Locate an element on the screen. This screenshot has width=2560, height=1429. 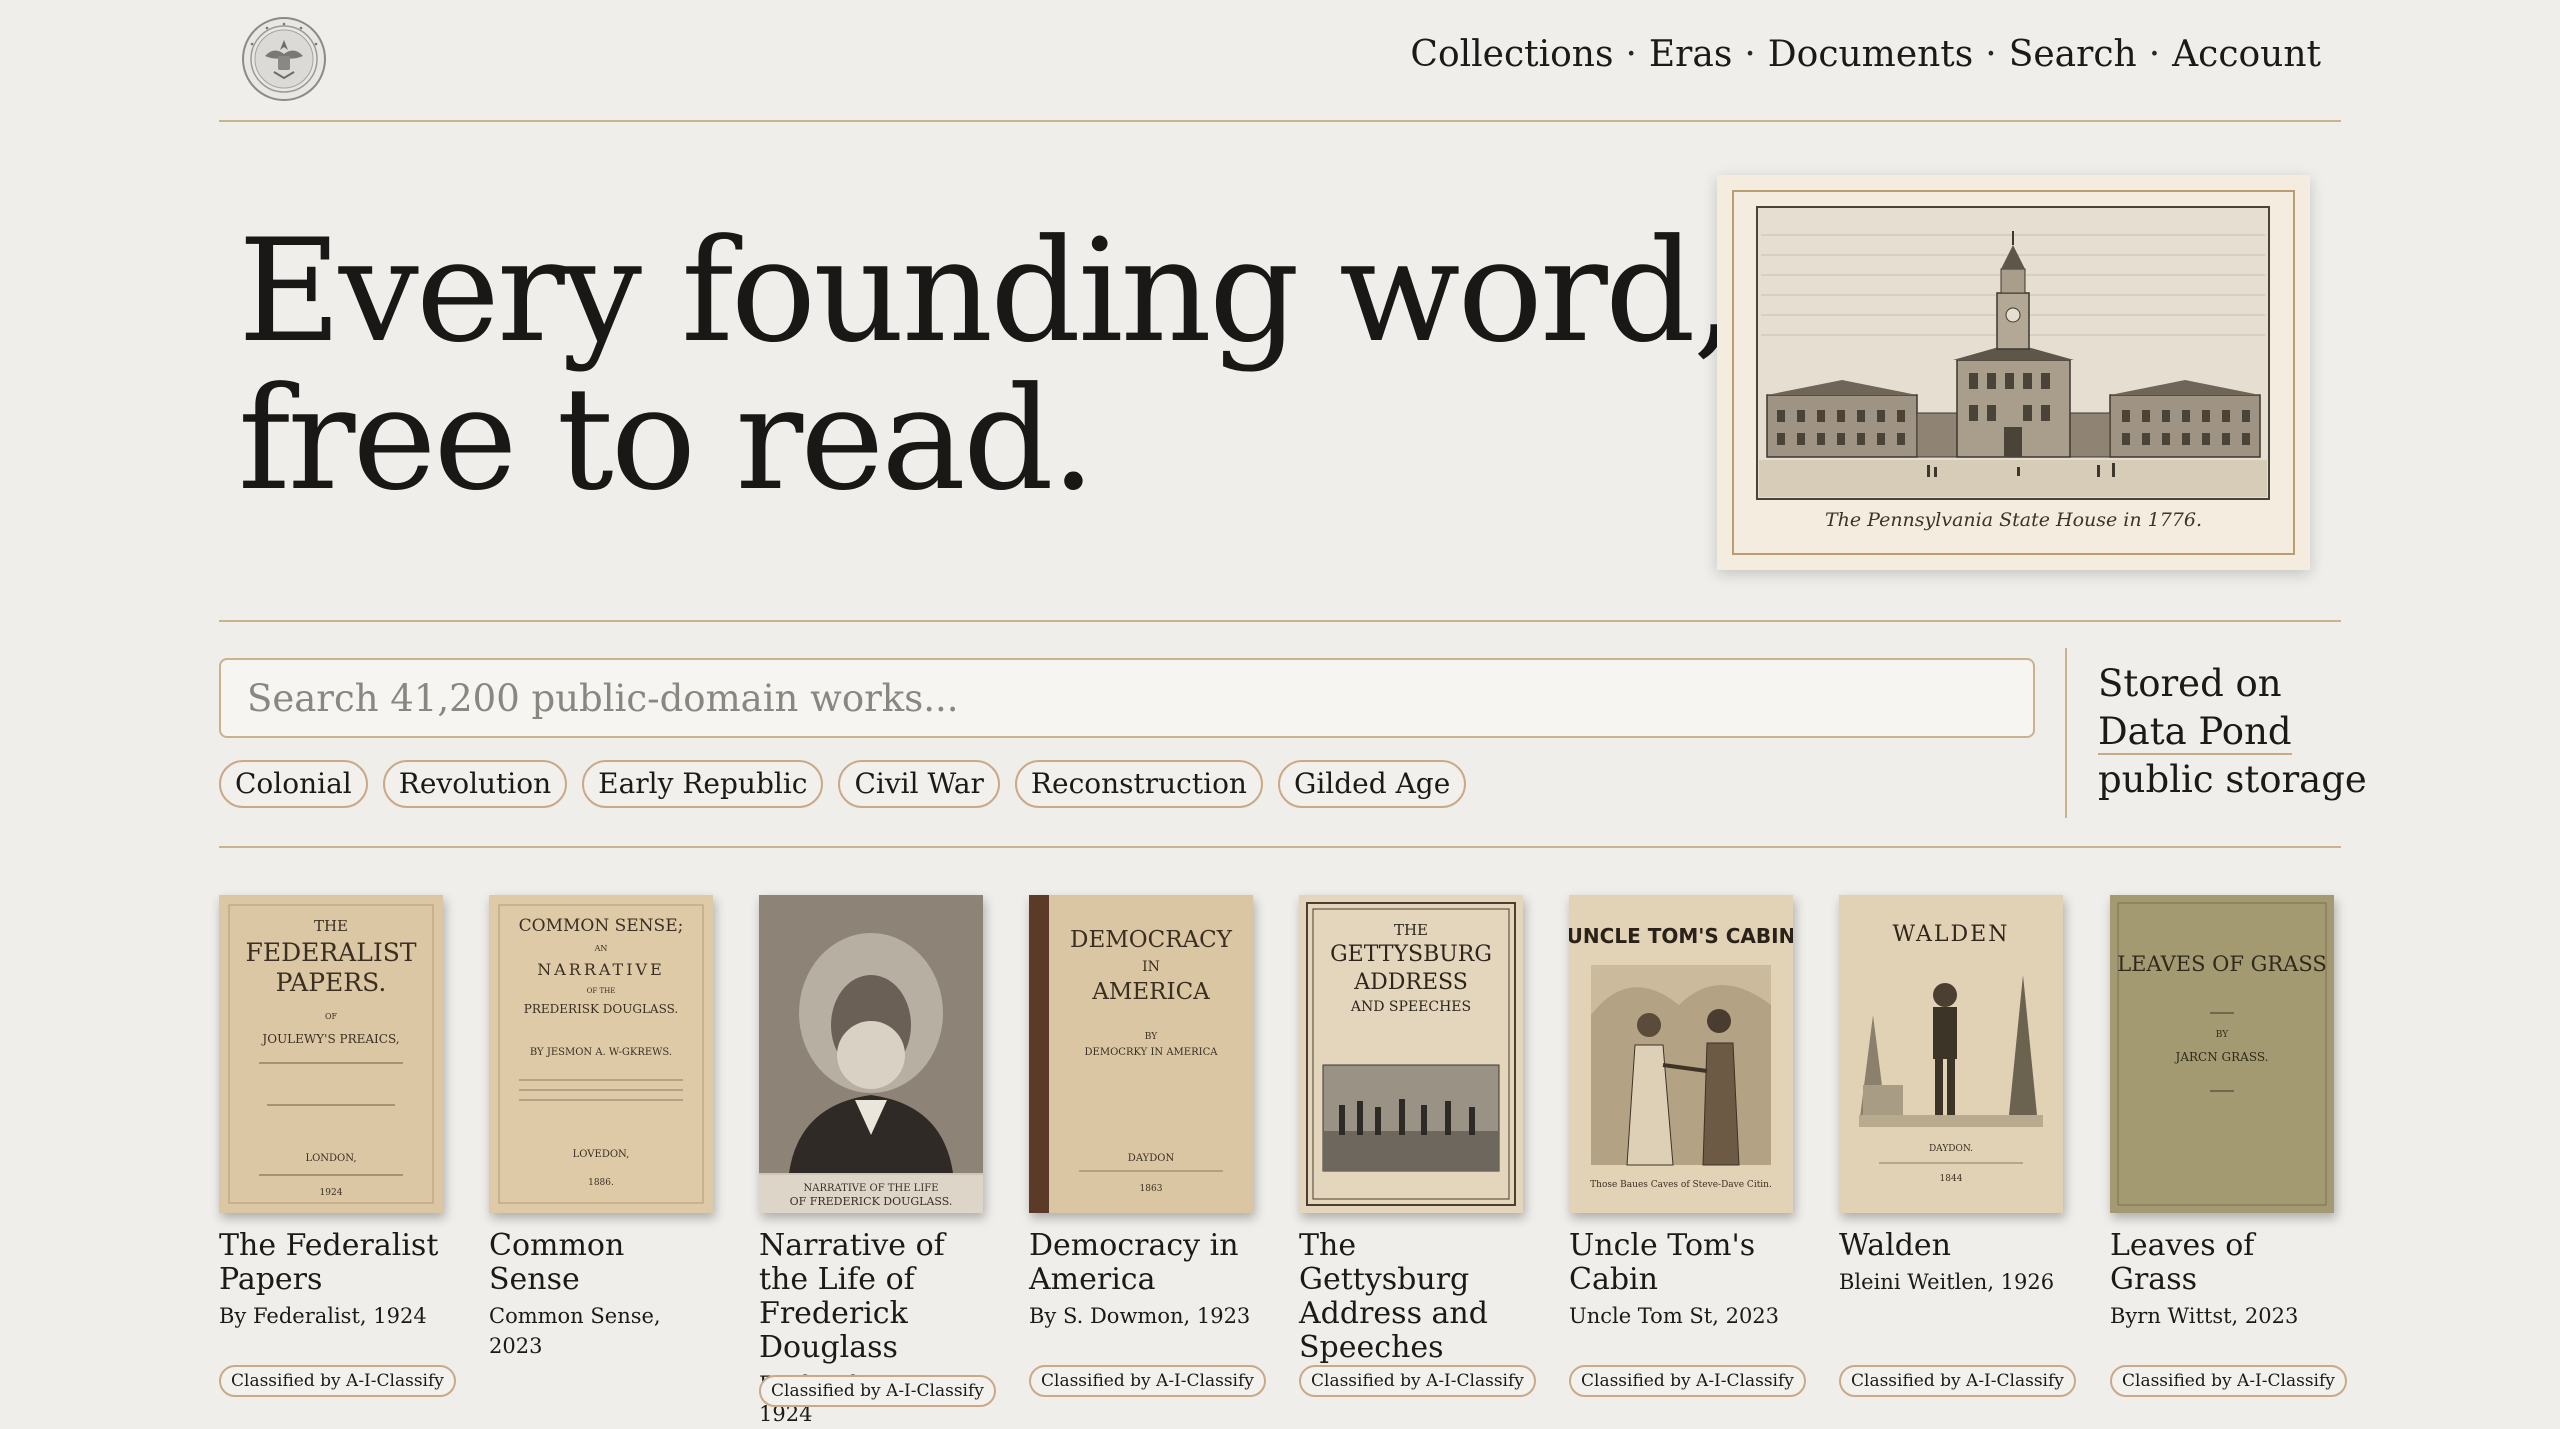
book-byline: By S. Dowmon, 1923 is located at coordinates (1140, 1316).